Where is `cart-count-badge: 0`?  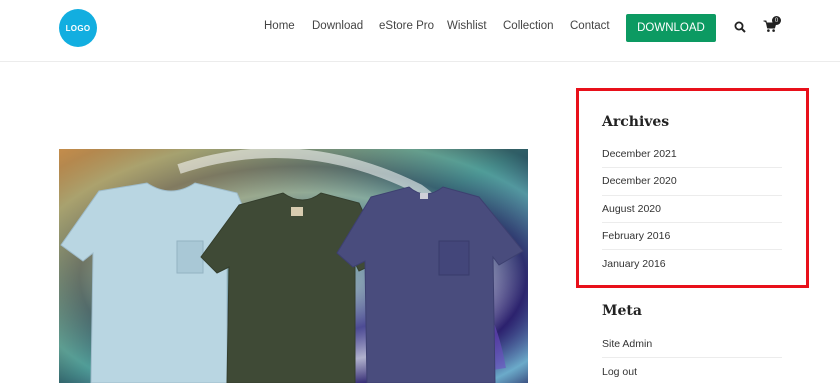
cart-count-badge: 0 is located at coordinates (776, 20).